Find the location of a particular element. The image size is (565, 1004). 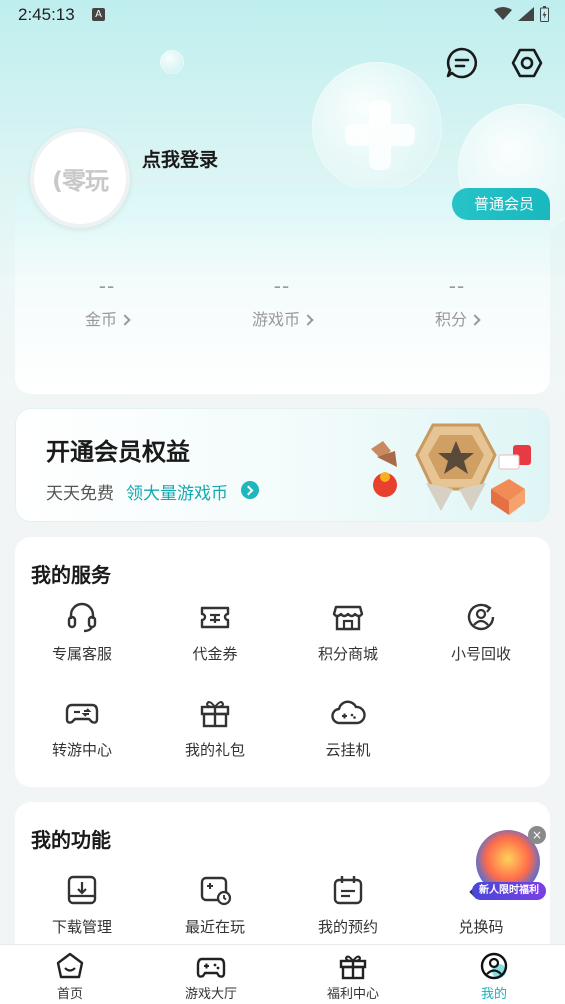

avatar: (零玩 is located at coordinates (80, 178).